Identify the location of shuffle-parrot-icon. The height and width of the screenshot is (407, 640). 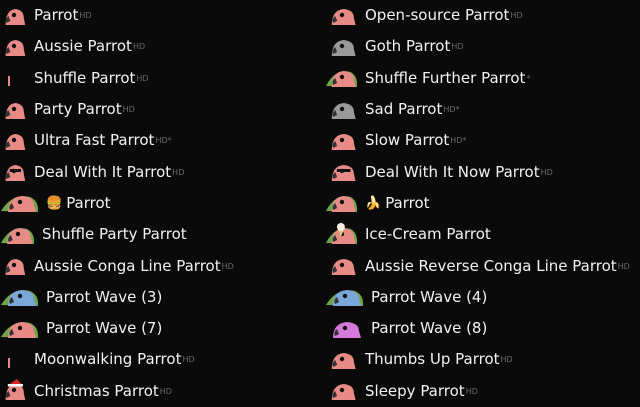
(14, 78).